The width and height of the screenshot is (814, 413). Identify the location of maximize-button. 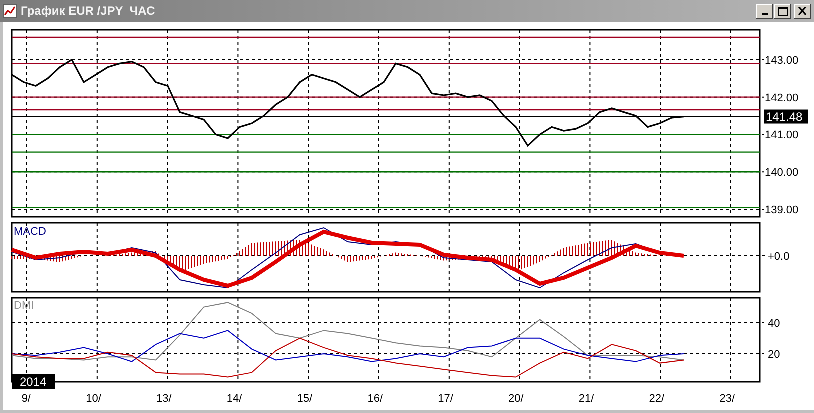
(782, 11).